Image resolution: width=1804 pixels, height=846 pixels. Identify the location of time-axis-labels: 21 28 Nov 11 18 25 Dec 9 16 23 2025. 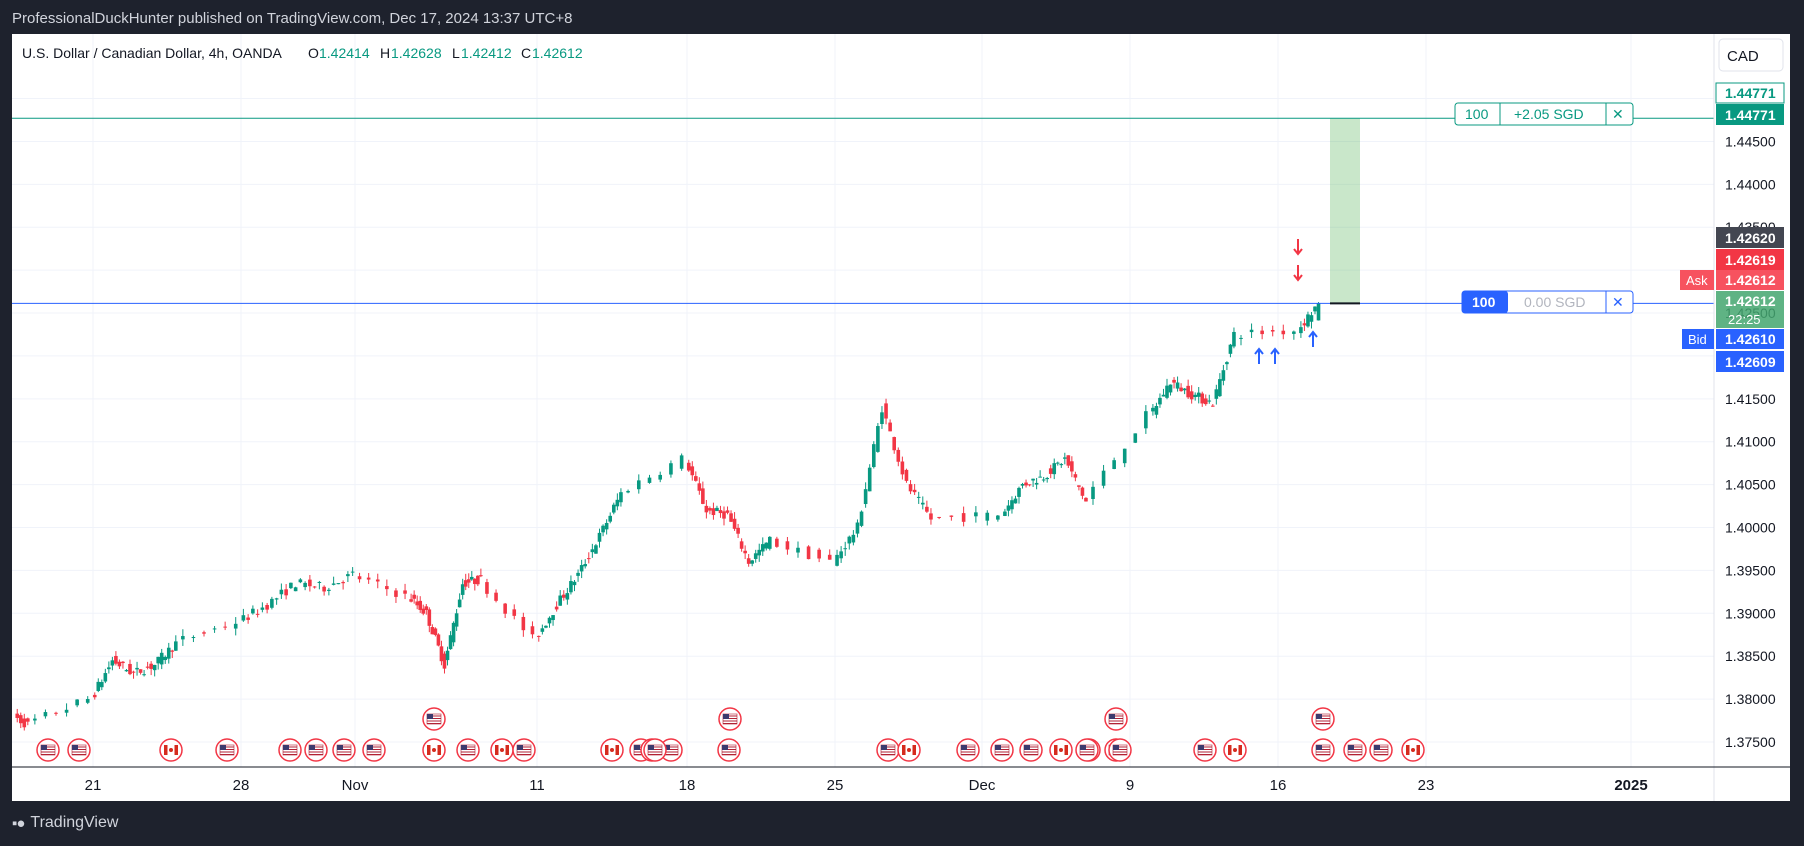
(866, 785).